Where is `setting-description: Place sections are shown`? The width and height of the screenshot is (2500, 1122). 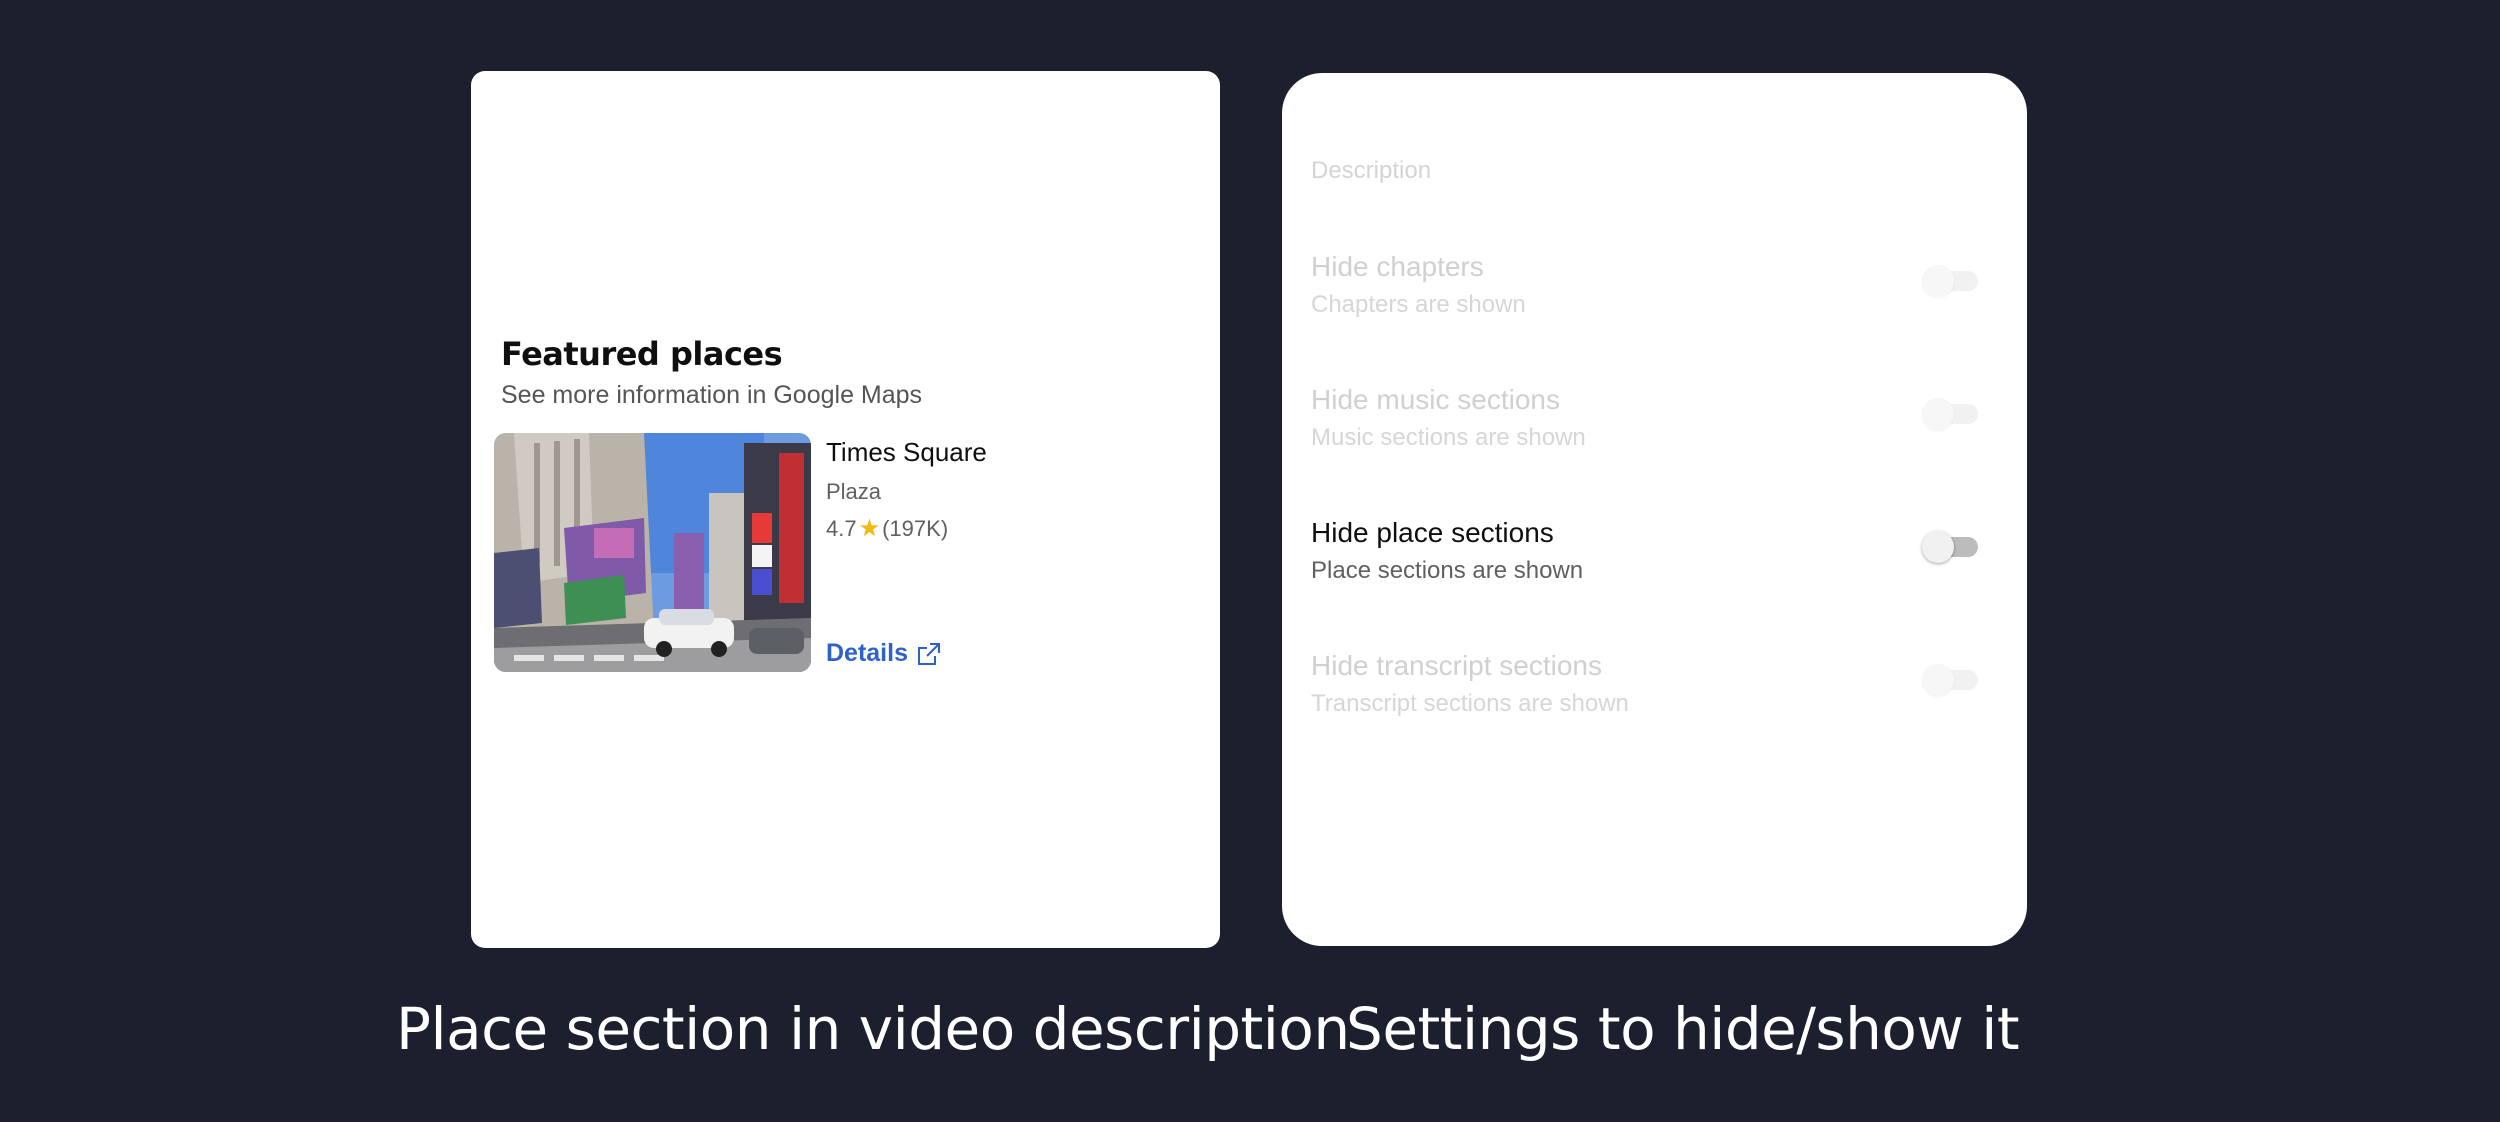 setting-description: Place sections are shown is located at coordinates (1447, 570).